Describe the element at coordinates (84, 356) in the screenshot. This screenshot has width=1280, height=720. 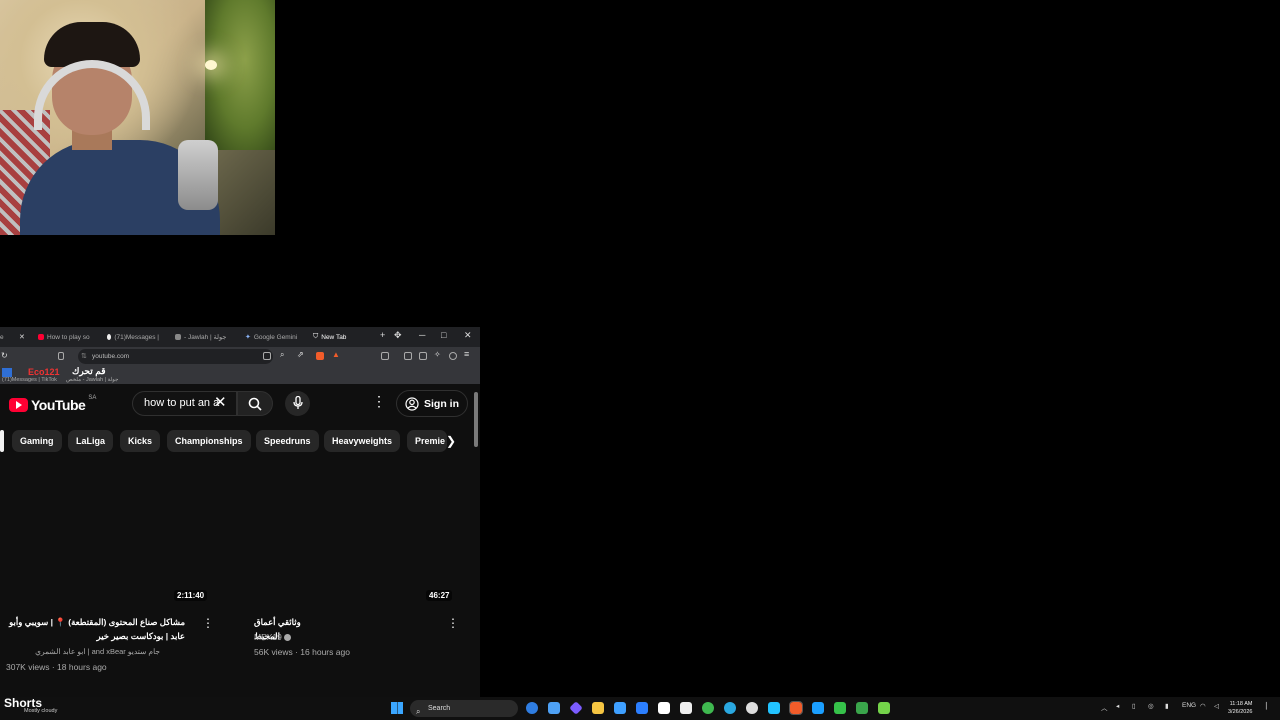
I see `site-info-icon: ⇅` at that location.